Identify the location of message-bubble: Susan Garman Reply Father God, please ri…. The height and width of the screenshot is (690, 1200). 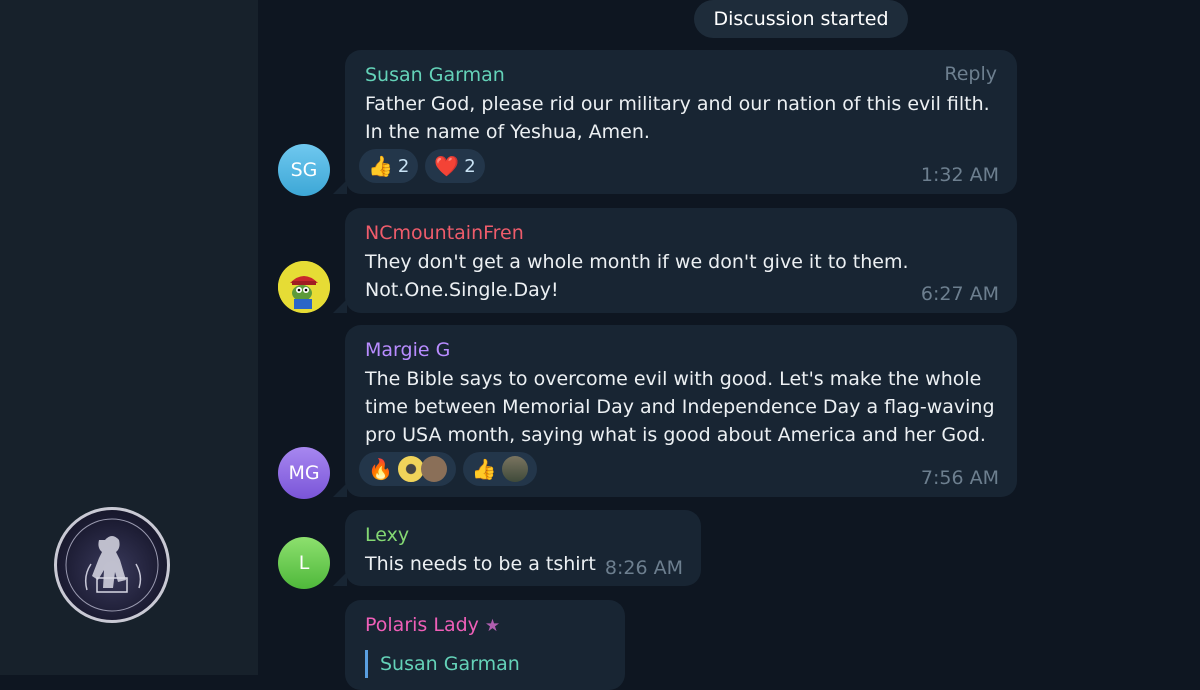
(681, 122).